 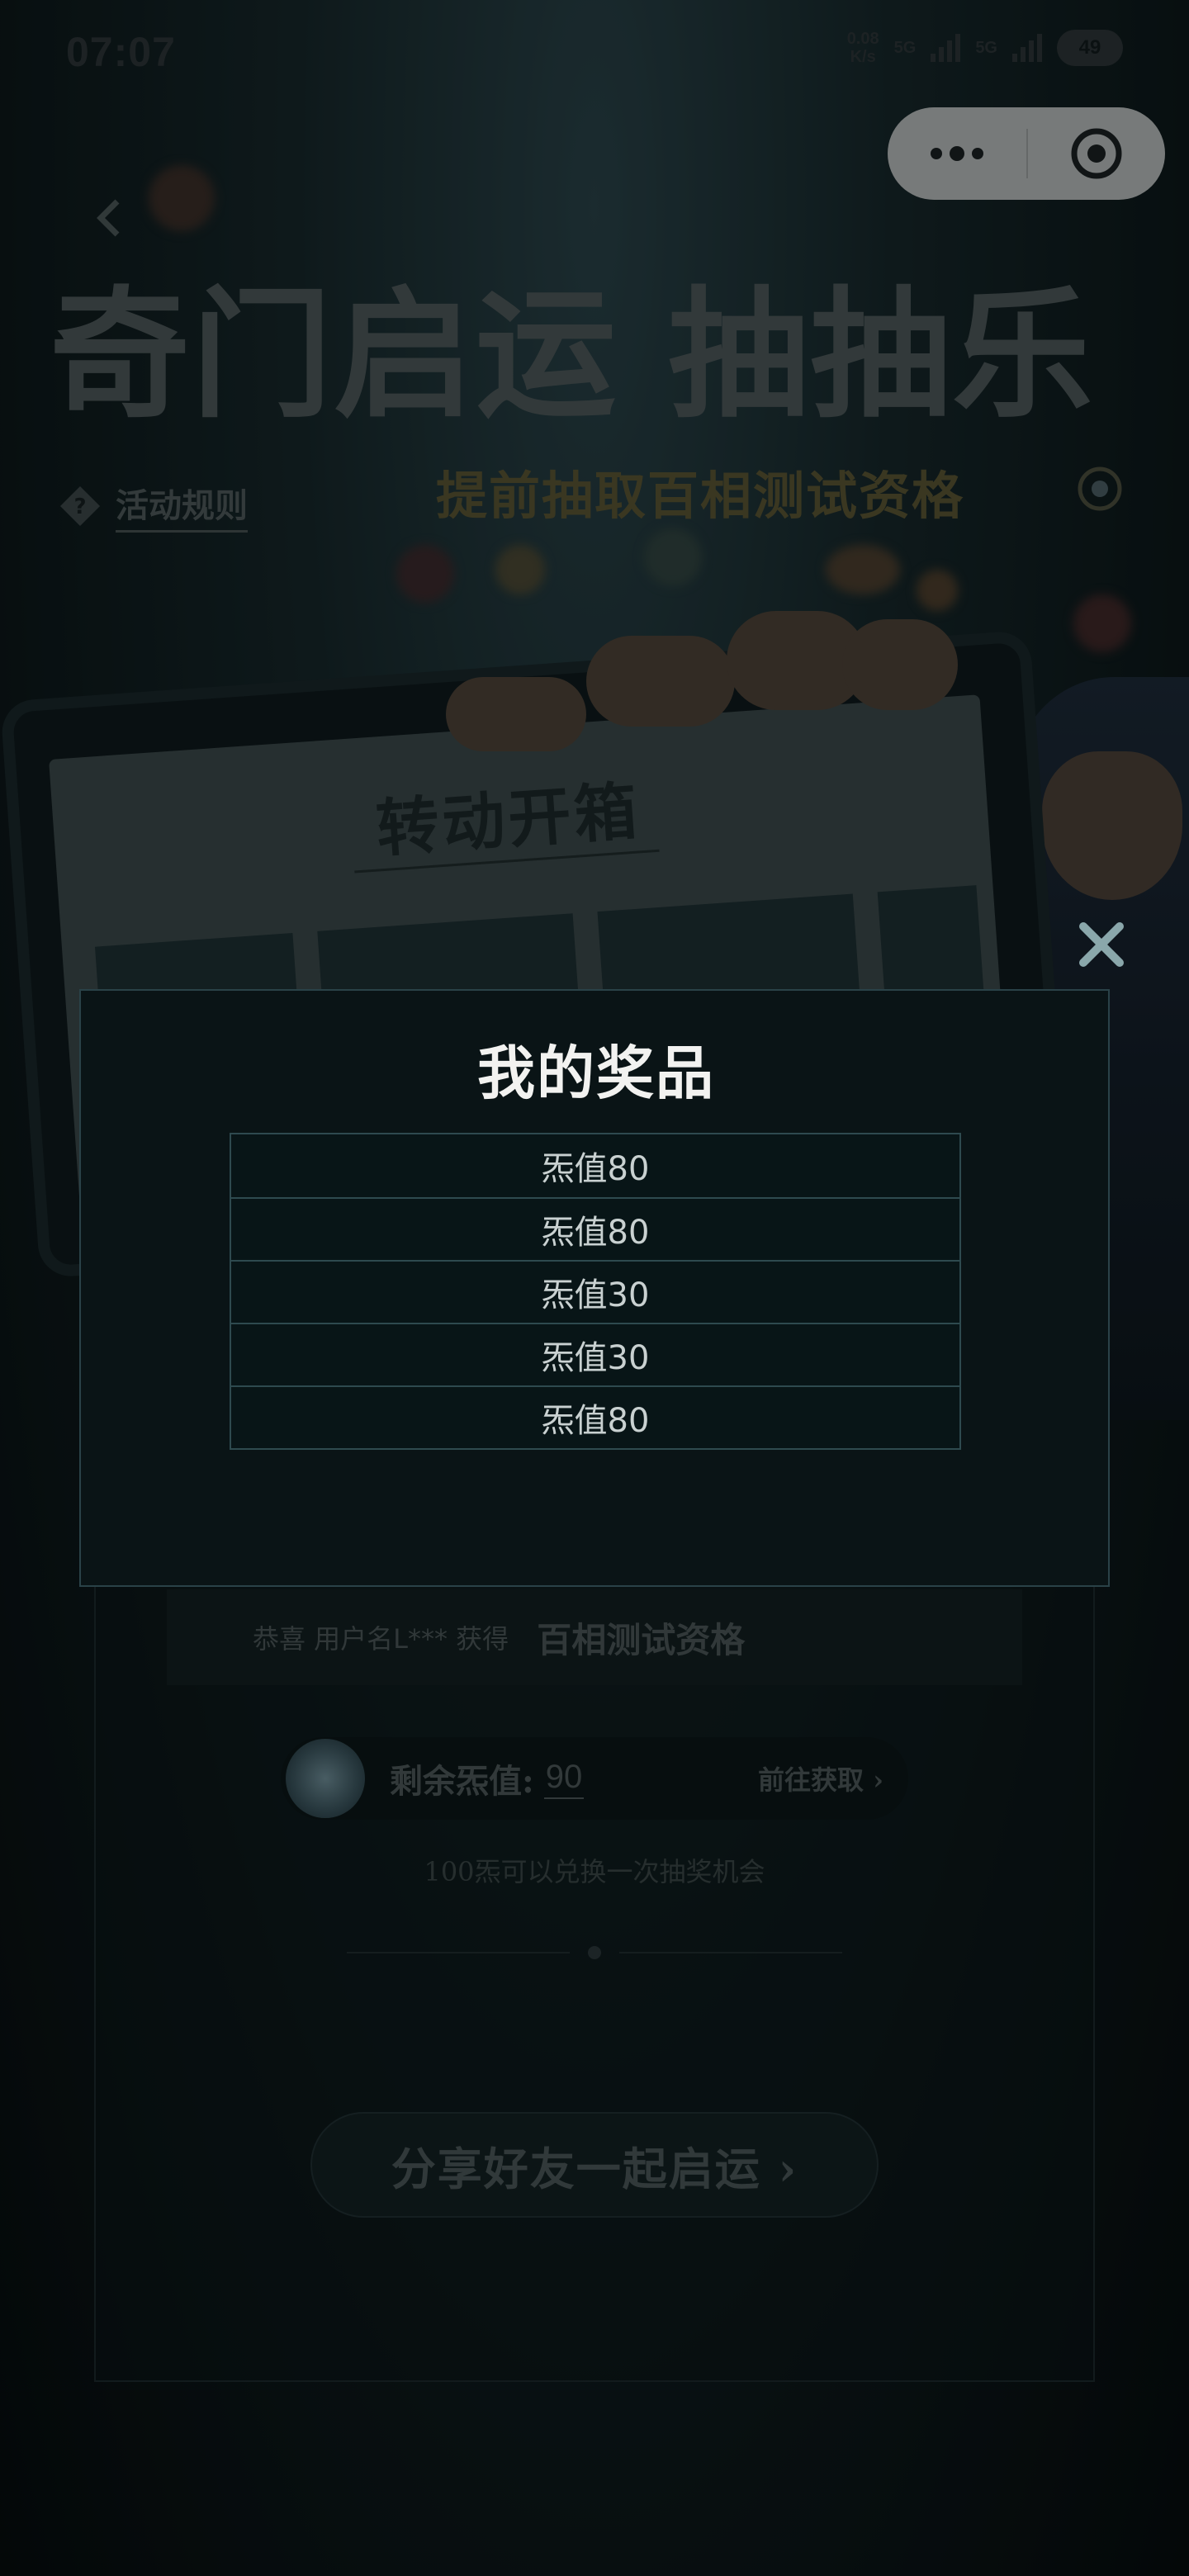 What do you see at coordinates (596, 1073) in the screenshot?
I see `modal-title: 我的奖品` at bounding box center [596, 1073].